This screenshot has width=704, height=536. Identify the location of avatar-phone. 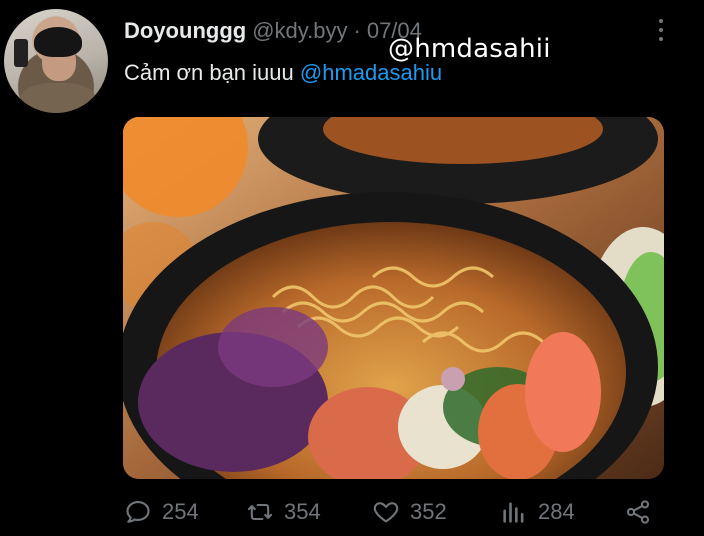
(21, 53).